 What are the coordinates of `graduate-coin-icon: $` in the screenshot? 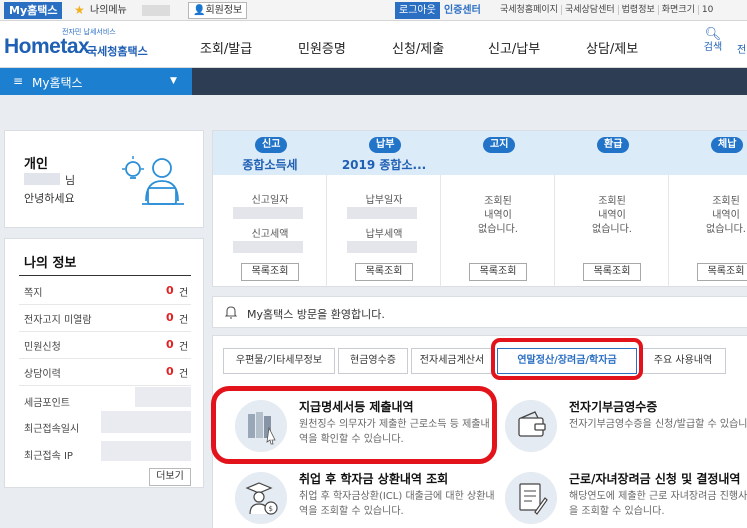 It's located at (261, 498).